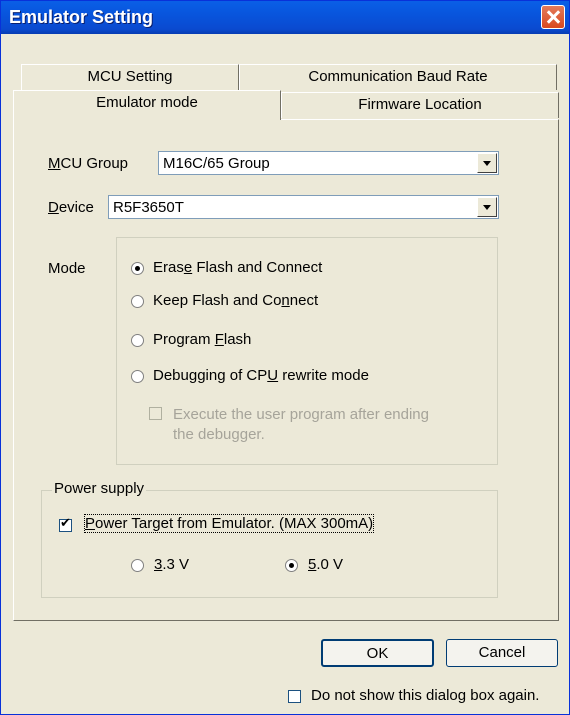 The width and height of the screenshot is (570, 715). Describe the element at coordinates (202, 339) in the screenshot. I see `mode-option-label: Program Flash` at that location.